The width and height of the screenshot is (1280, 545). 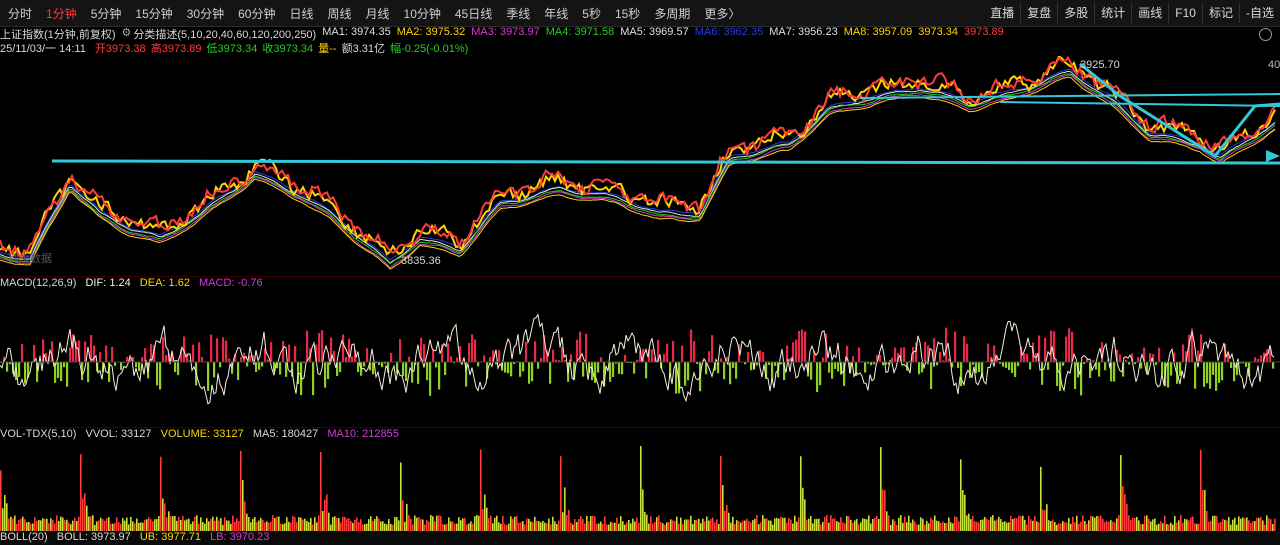 I want to click on toolbar-button: 统计, so click(x=1112, y=13).